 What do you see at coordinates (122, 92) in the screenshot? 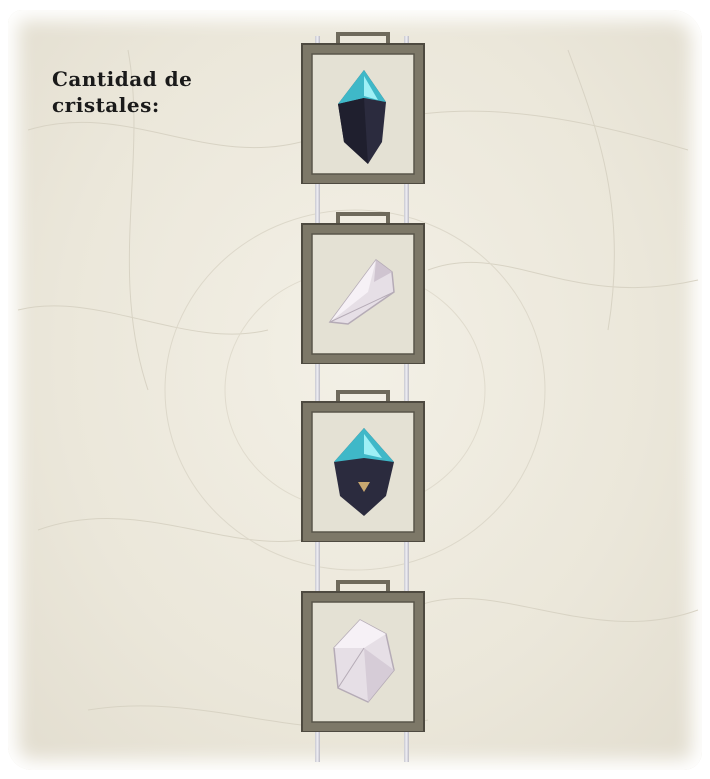
I see `crystal-count-label: Cantidad de cristales:` at bounding box center [122, 92].